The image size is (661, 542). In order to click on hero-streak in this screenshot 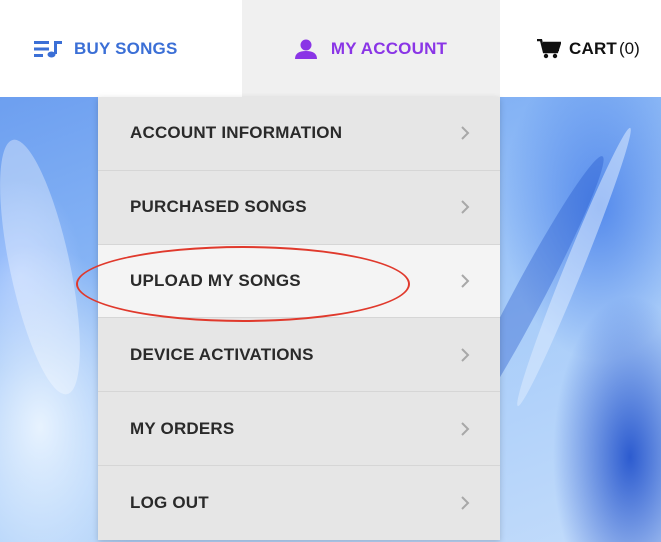, I will do `click(48, 267)`.